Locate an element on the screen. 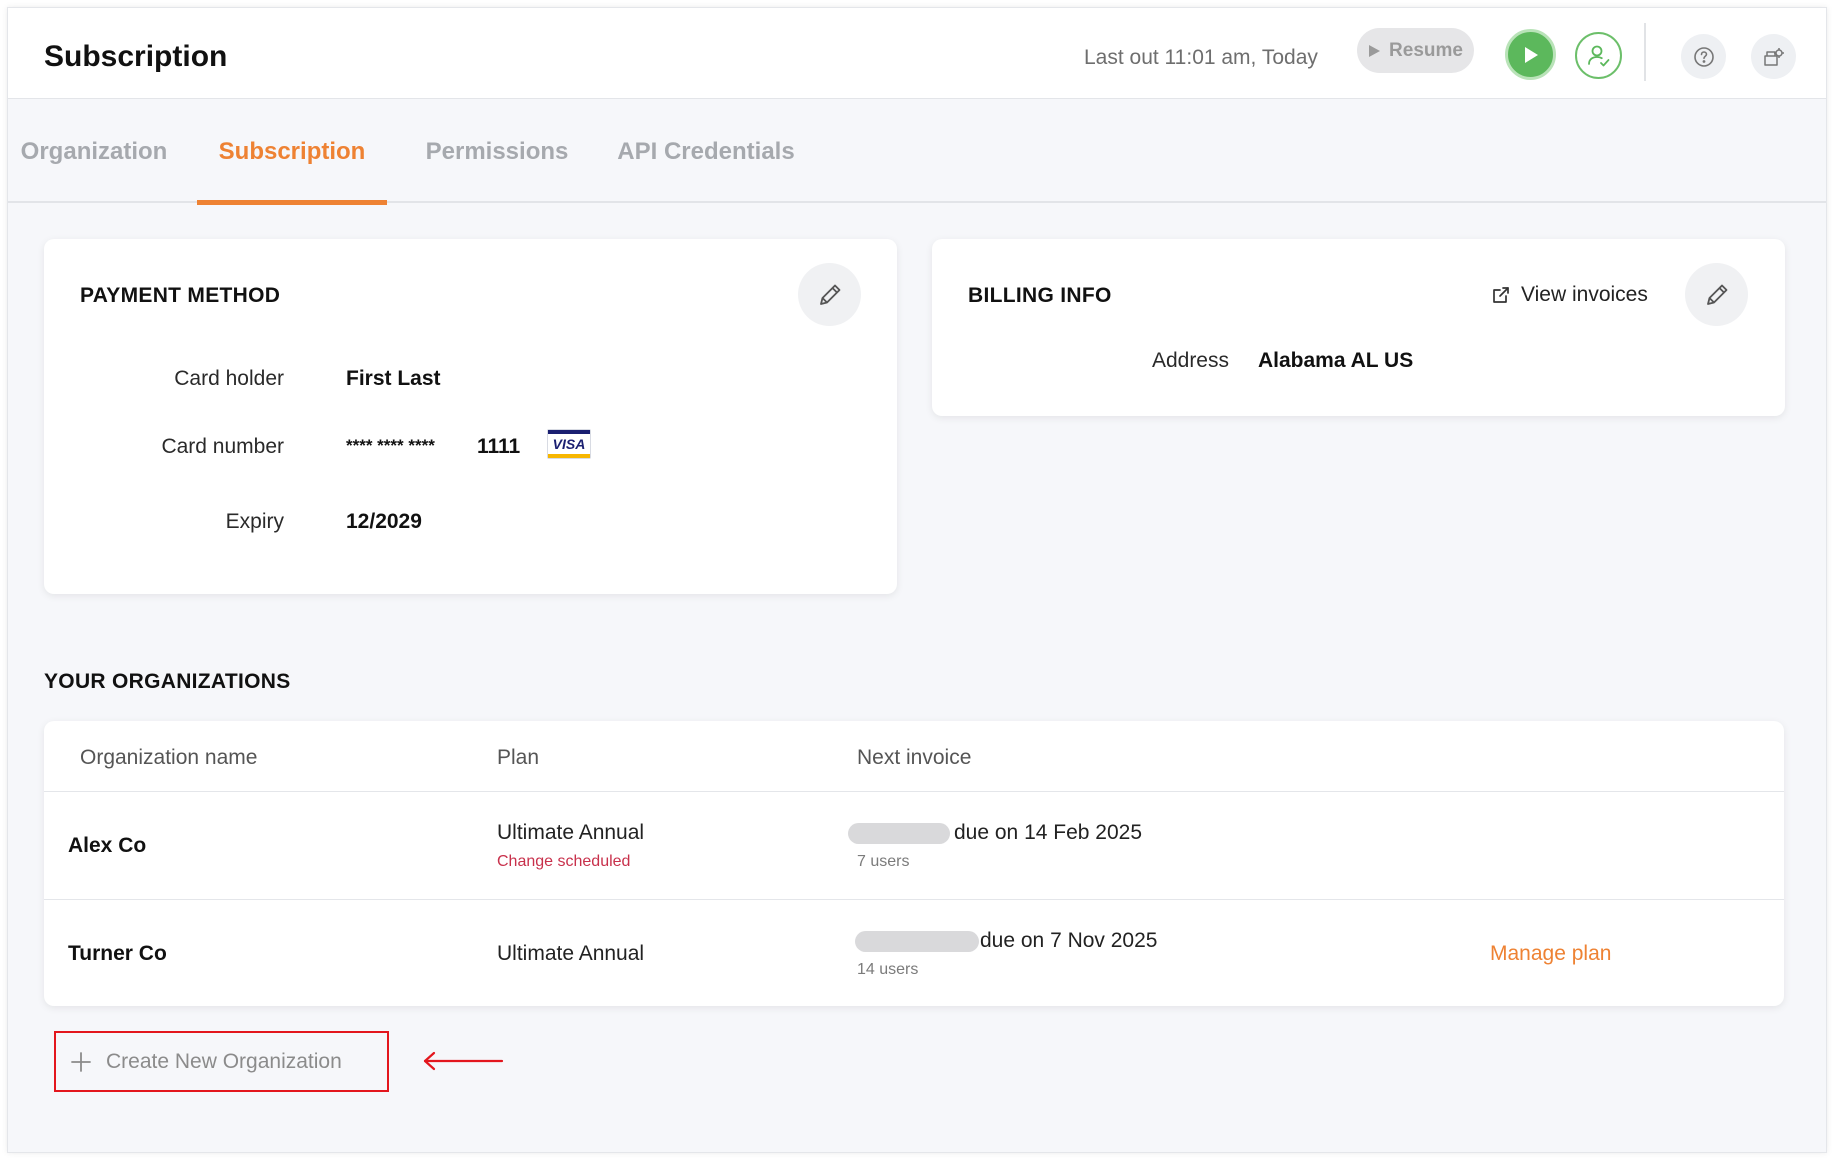 The width and height of the screenshot is (1835, 1160). user-status-button is located at coordinates (1598, 55).